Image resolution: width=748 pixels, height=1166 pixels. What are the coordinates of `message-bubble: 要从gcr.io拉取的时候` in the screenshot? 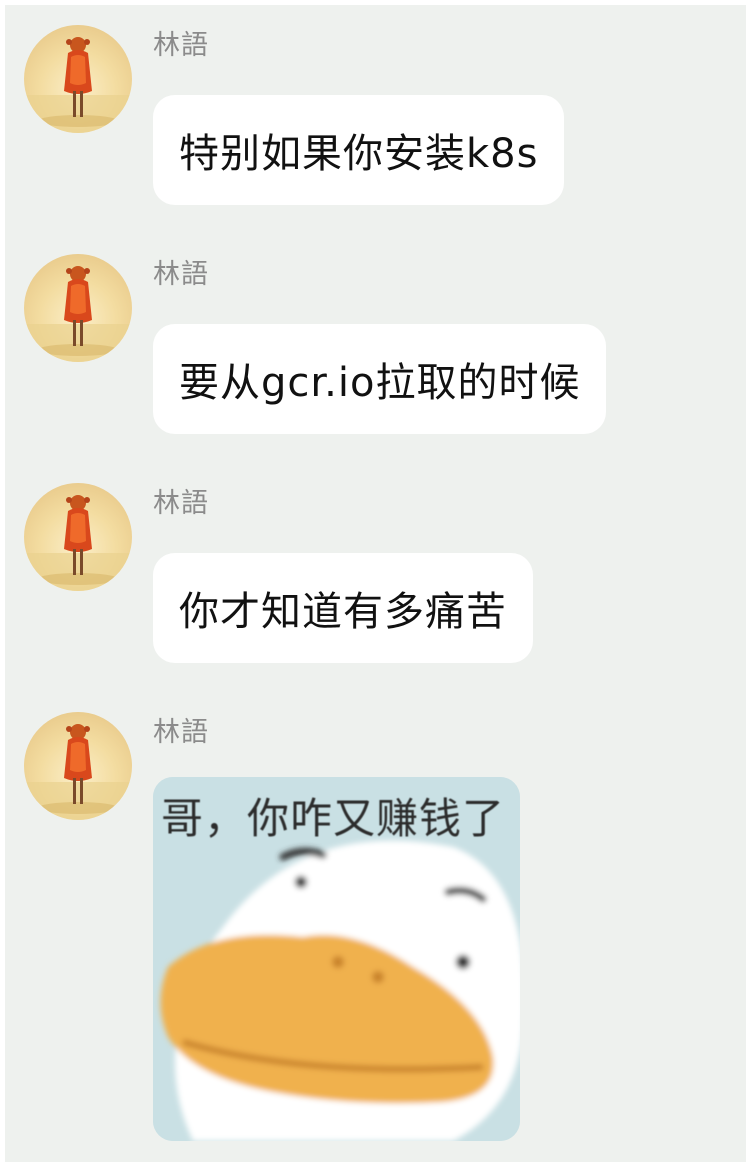 It's located at (380, 379).